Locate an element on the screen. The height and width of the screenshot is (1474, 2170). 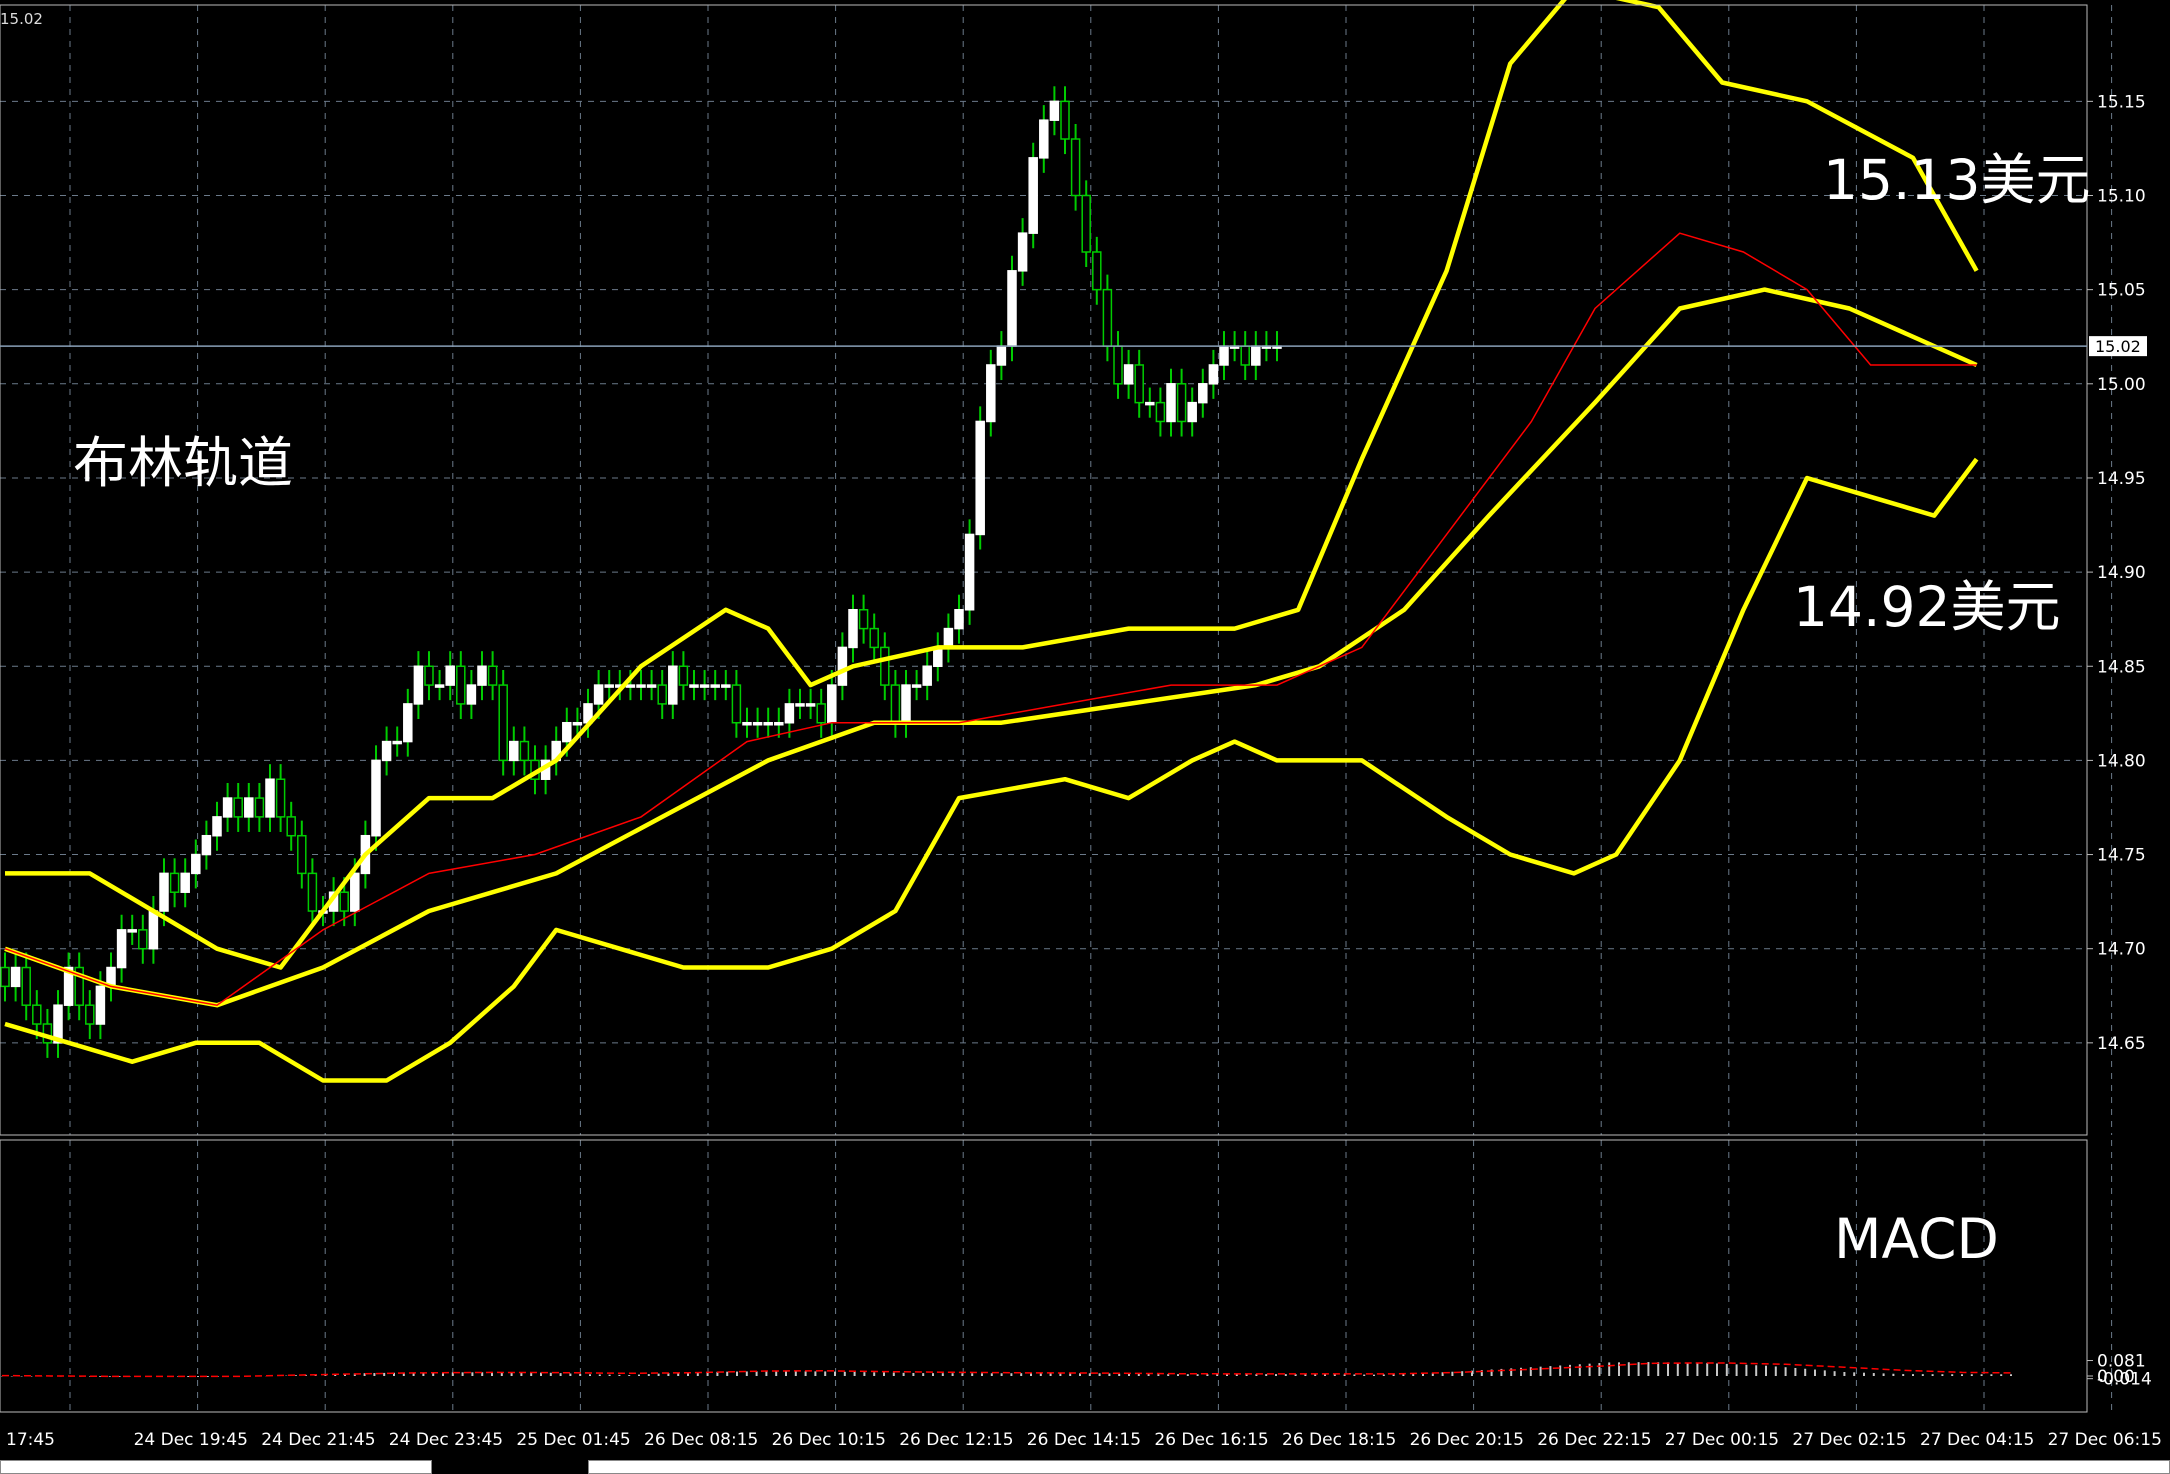
x-tick-label: 26 Dec 20:15 is located at coordinates (1467, 1440).